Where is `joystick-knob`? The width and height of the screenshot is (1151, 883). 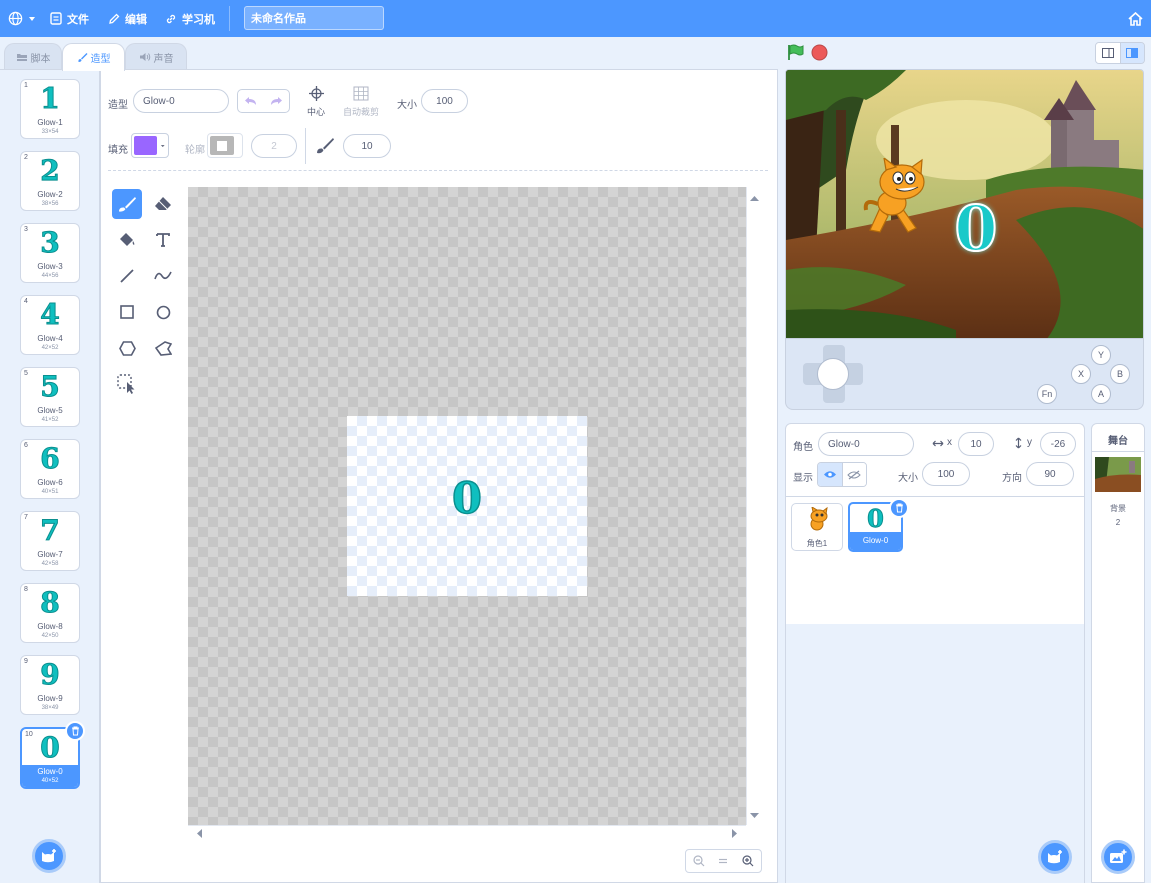 joystick-knob is located at coordinates (833, 374).